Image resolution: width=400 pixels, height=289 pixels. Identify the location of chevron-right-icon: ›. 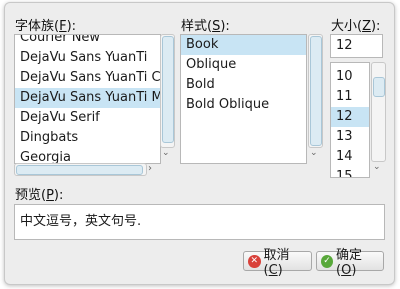
(150, 168).